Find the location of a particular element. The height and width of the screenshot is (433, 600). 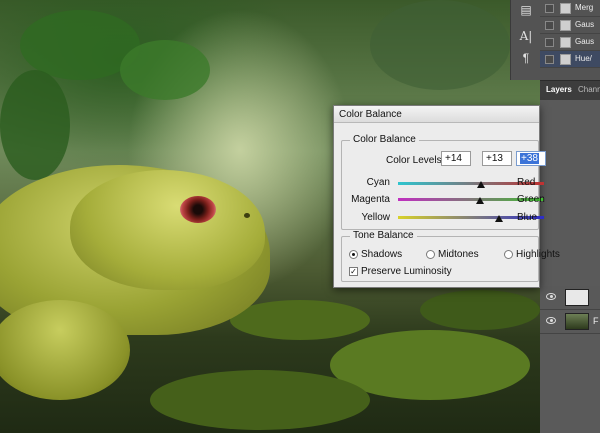

group-legend: Color Balance is located at coordinates (384, 139).